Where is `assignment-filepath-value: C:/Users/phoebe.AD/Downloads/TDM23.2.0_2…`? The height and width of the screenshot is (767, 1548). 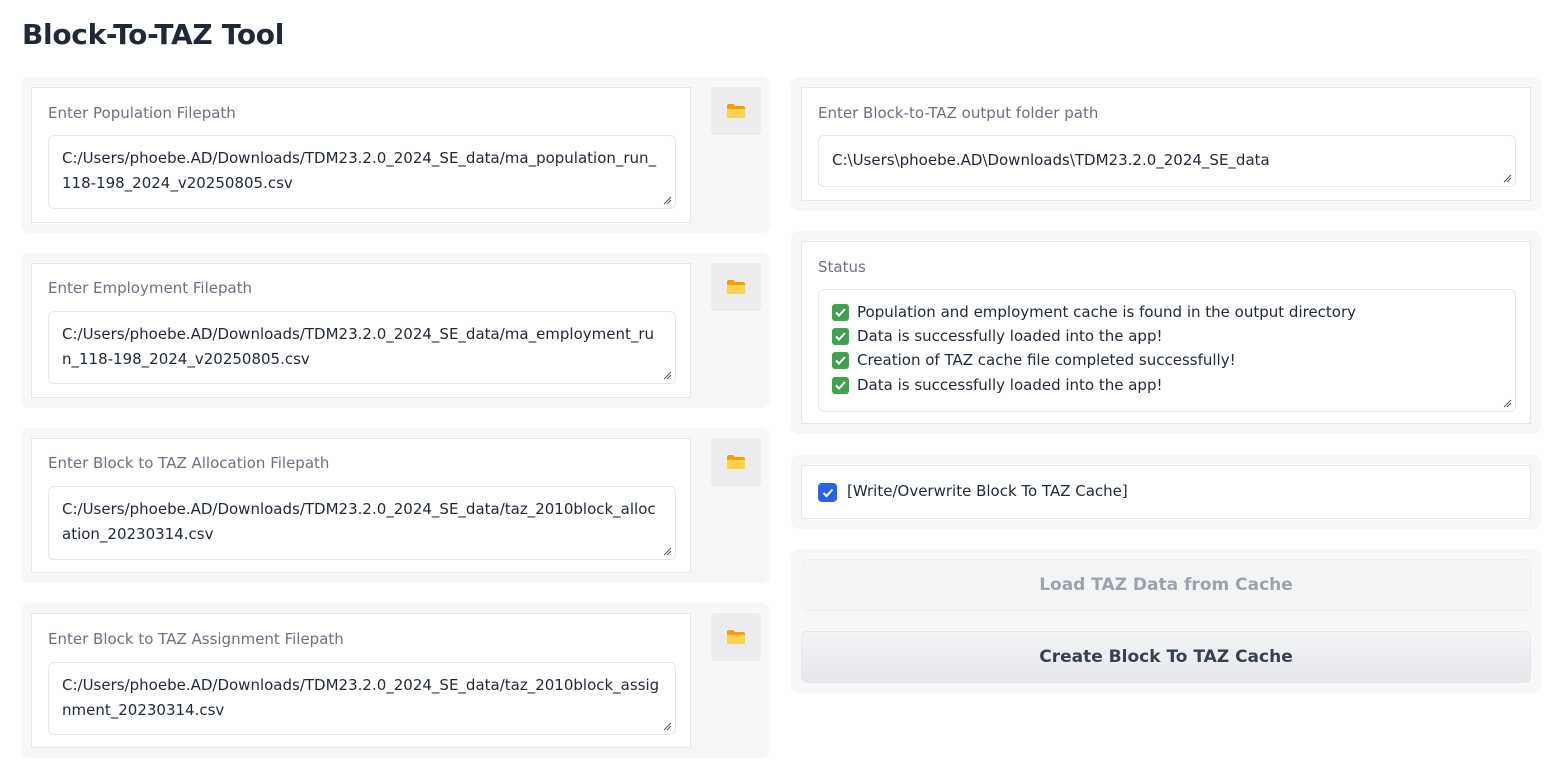 assignment-filepath-value: C:/Users/phoebe.AD/Downloads/TDM23.2.0_2… is located at coordinates (361, 697).